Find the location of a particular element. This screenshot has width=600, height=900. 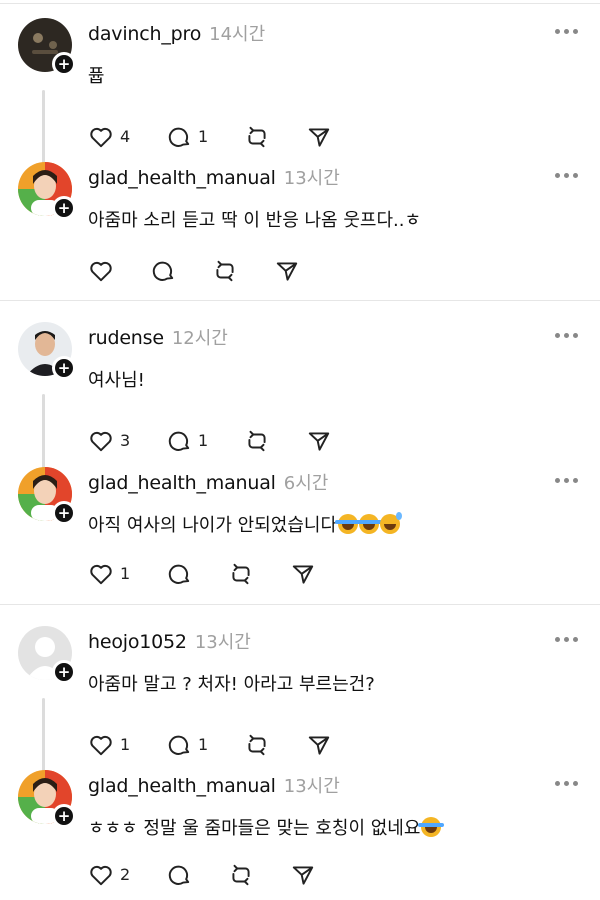

action-bar: 1 is located at coordinates (288, 574).